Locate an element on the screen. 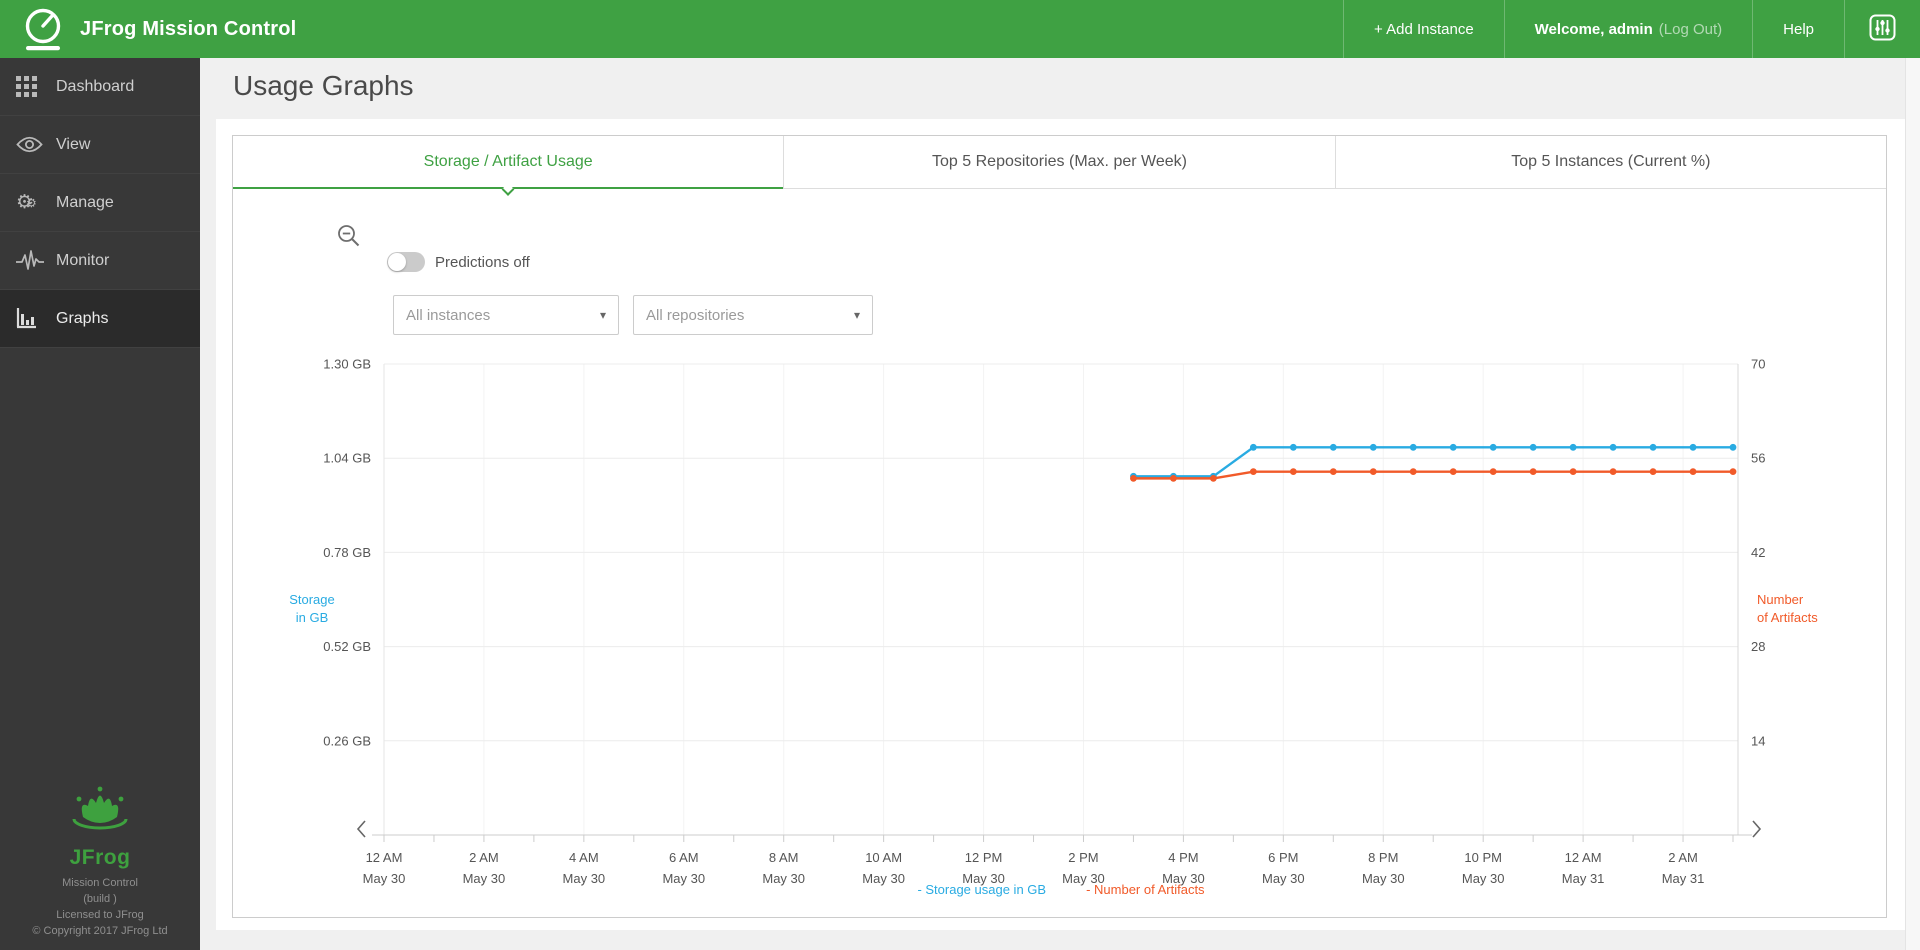 This screenshot has height=950, width=1920. sidebar-item-graphs: Graphs is located at coordinates (100, 319).